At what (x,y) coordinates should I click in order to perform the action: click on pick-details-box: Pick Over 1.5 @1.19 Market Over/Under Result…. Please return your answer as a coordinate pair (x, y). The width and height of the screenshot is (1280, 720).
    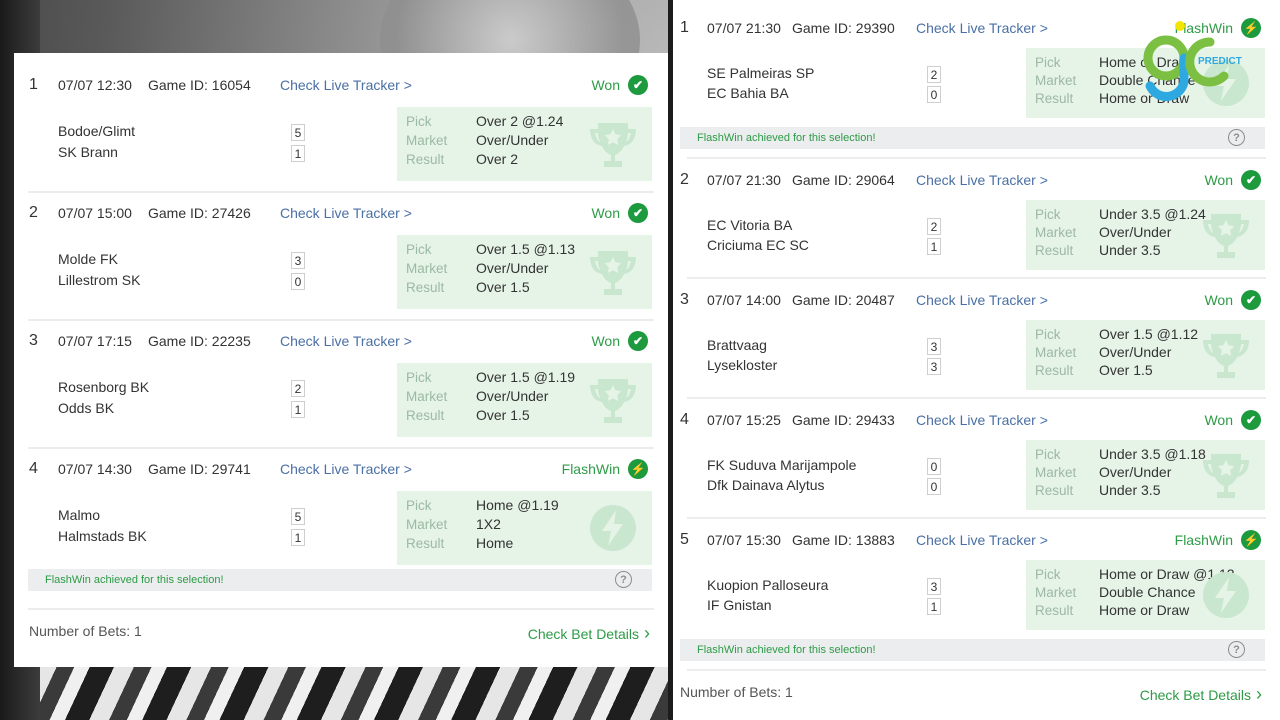
    Looking at the image, I should click on (524, 400).